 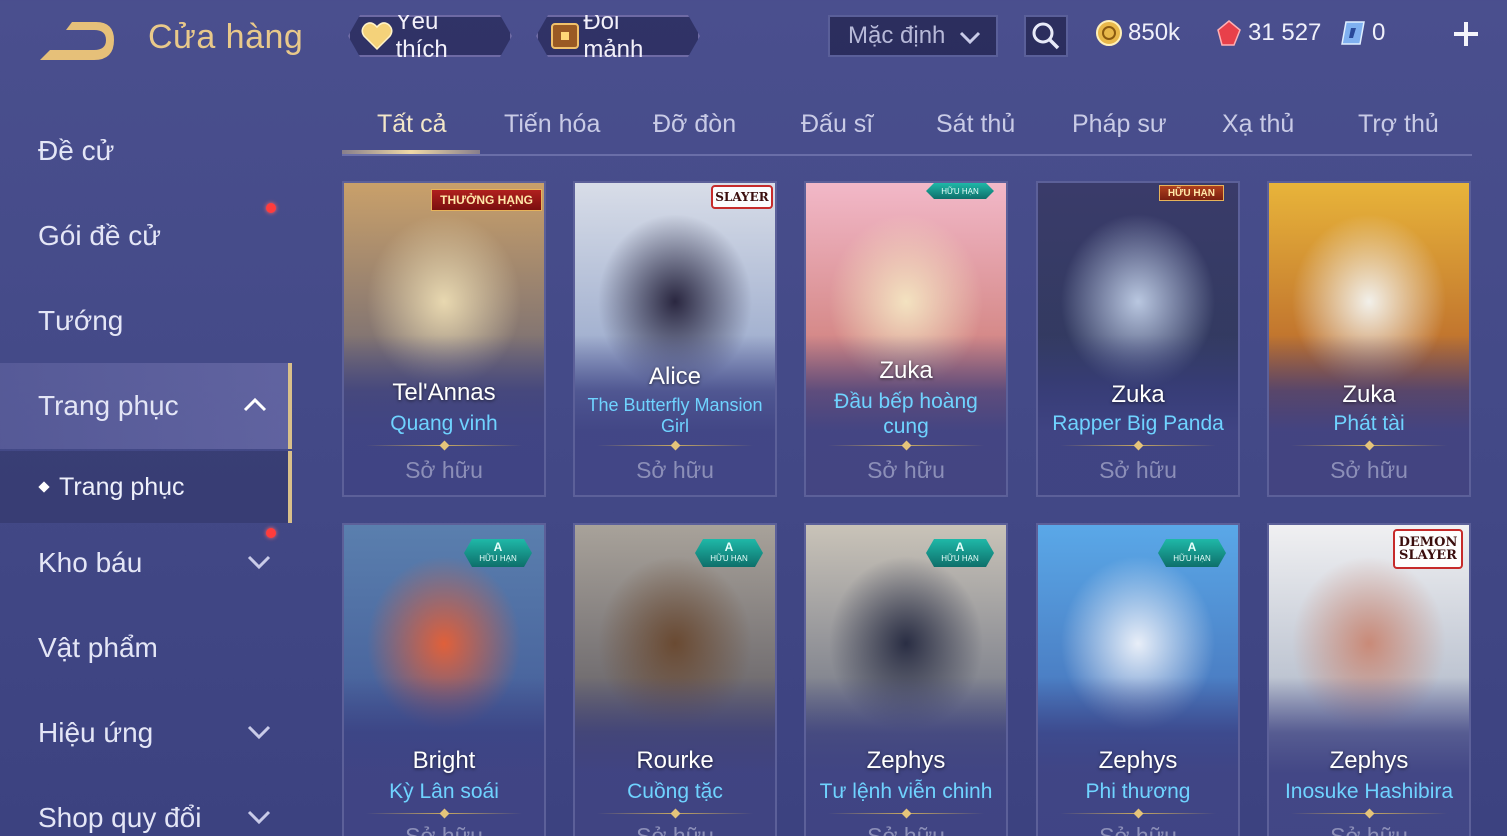 What do you see at coordinates (78, 42) in the screenshot?
I see `back-button` at bounding box center [78, 42].